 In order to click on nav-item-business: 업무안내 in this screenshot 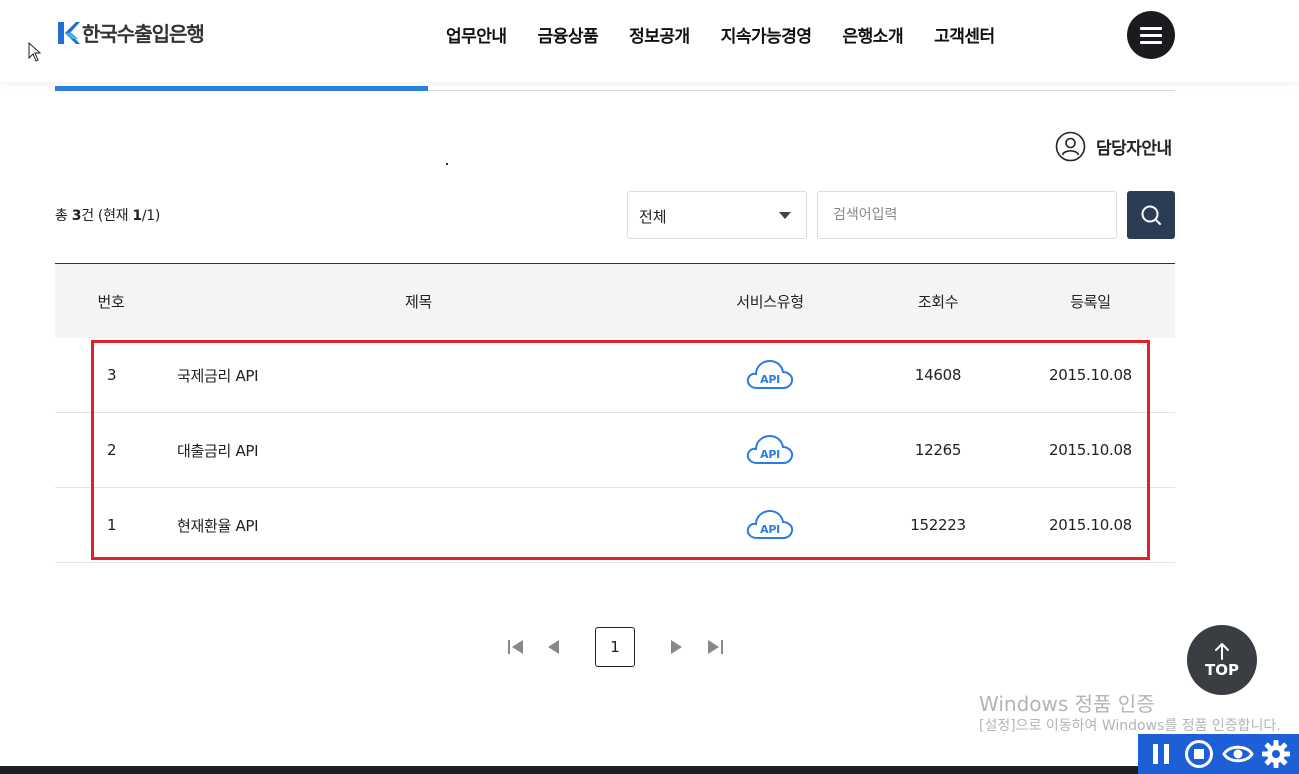, I will do `click(476, 34)`.